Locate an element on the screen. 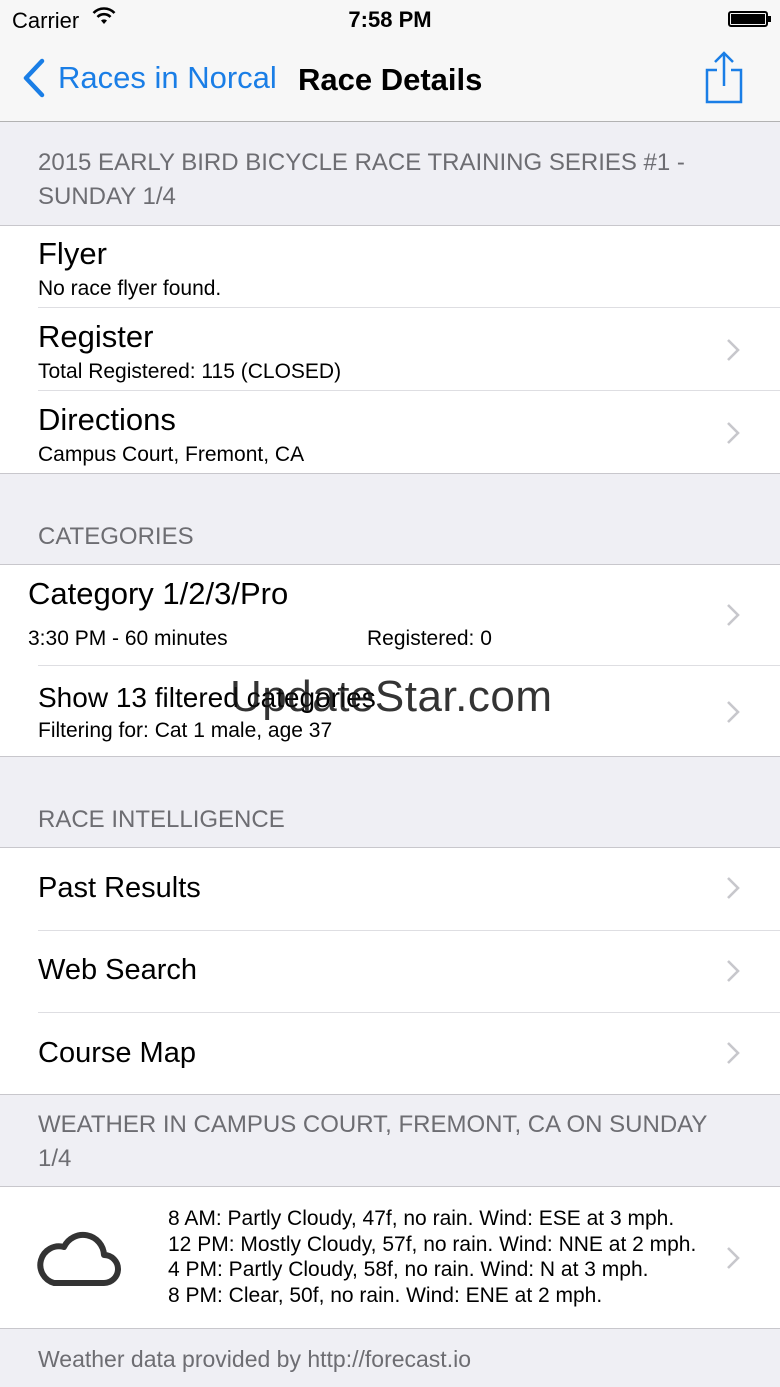 This screenshot has width=780, height=1387. past-results-row: Past Results is located at coordinates (390, 889).